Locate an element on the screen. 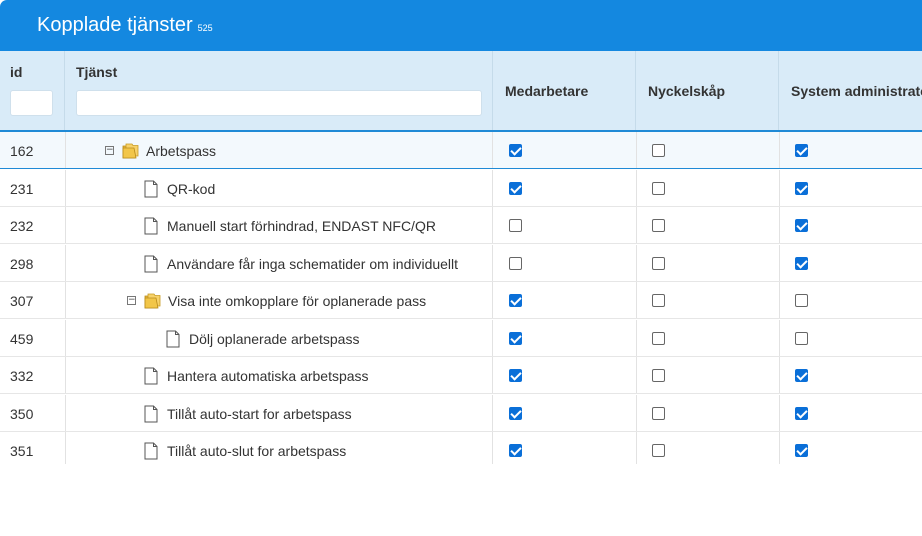 The height and width of the screenshot is (536, 922). service-cell: − Arbetspass is located at coordinates (160, 150).